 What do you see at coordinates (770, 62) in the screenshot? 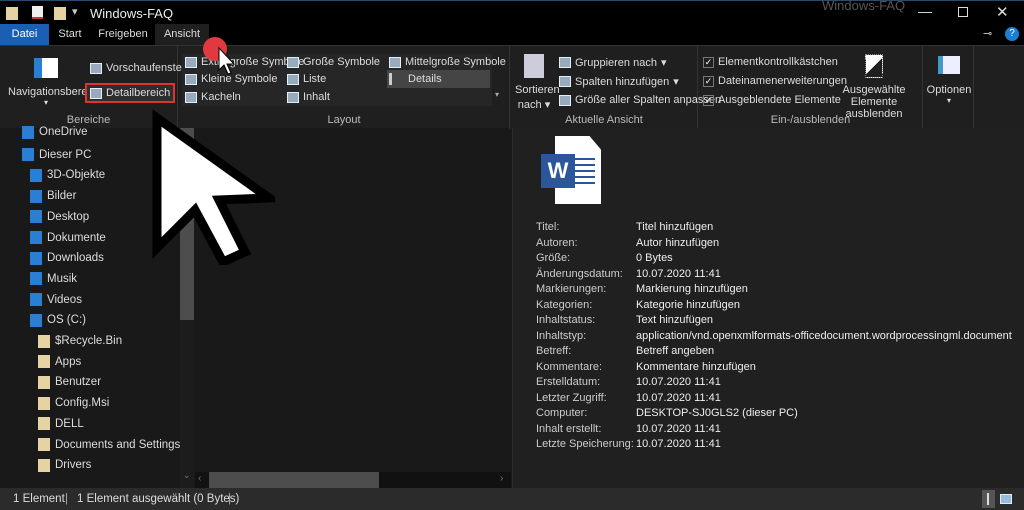
I see `checkbox-elementkontrollkaestchen: ✓ Elementkontrollkästchen` at bounding box center [770, 62].